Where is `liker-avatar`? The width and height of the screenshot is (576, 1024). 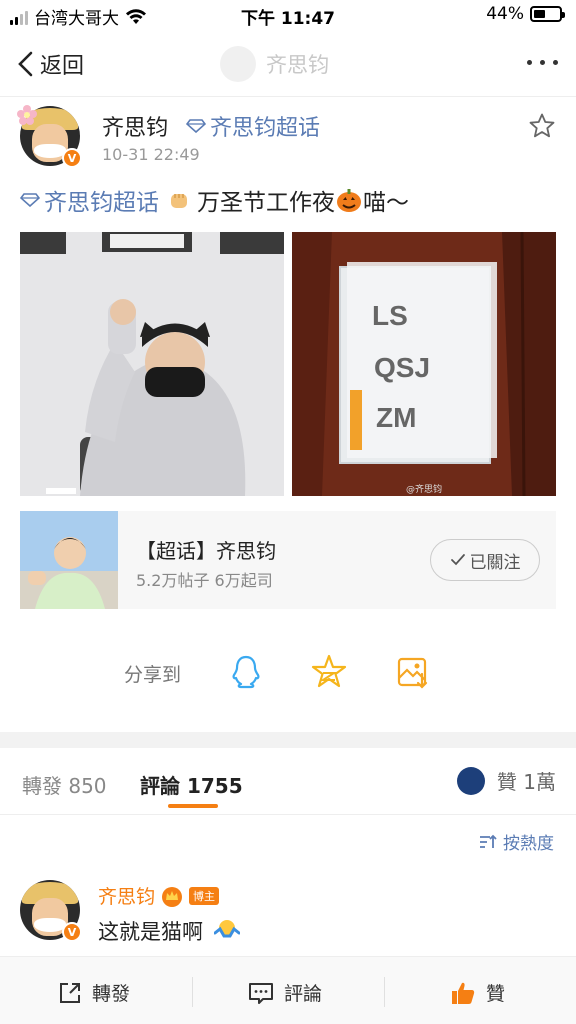
liker-avatar is located at coordinates (470, 780).